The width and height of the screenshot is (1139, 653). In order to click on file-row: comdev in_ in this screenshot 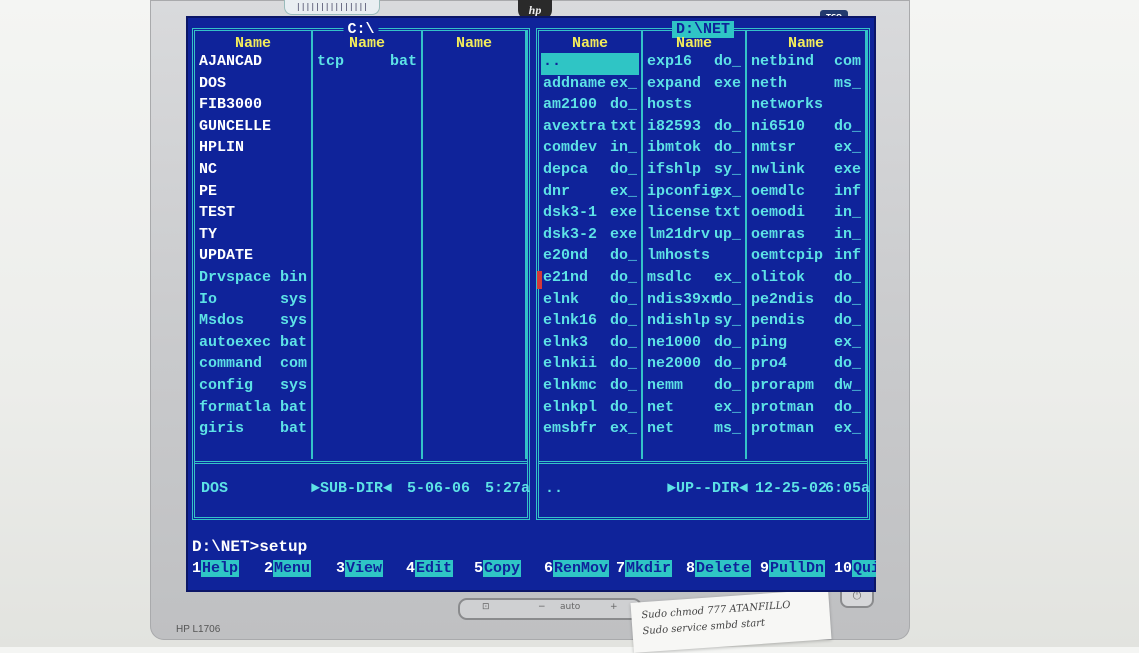, I will do `click(590, 150)`.